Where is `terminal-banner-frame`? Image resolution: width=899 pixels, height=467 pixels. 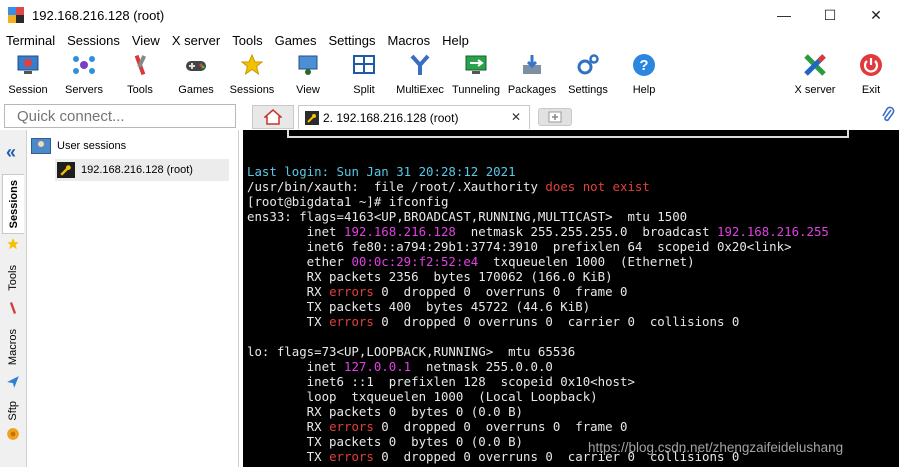 terminal-banner-frame is located at coordinates (568, 134).